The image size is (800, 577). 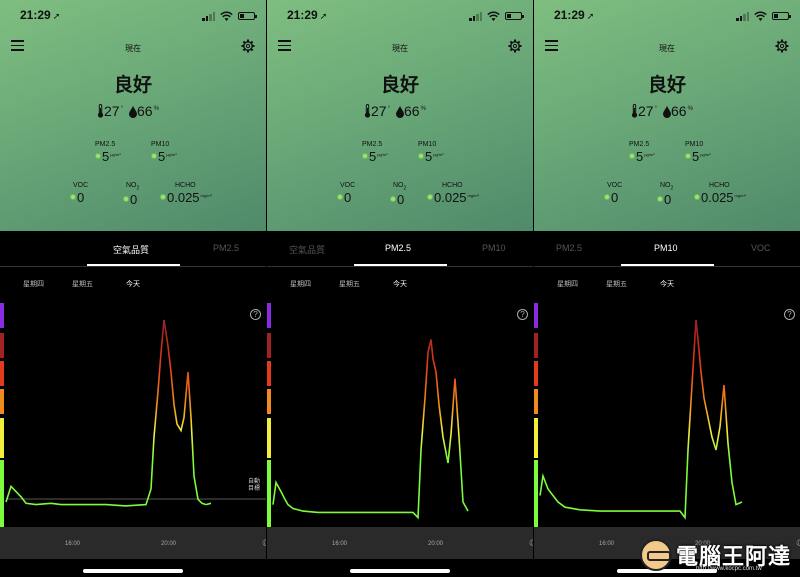 I want to click on watermark-logo: 電腦王阿達 http://www.kocpc.com.tw, so click(x=718, y=556).